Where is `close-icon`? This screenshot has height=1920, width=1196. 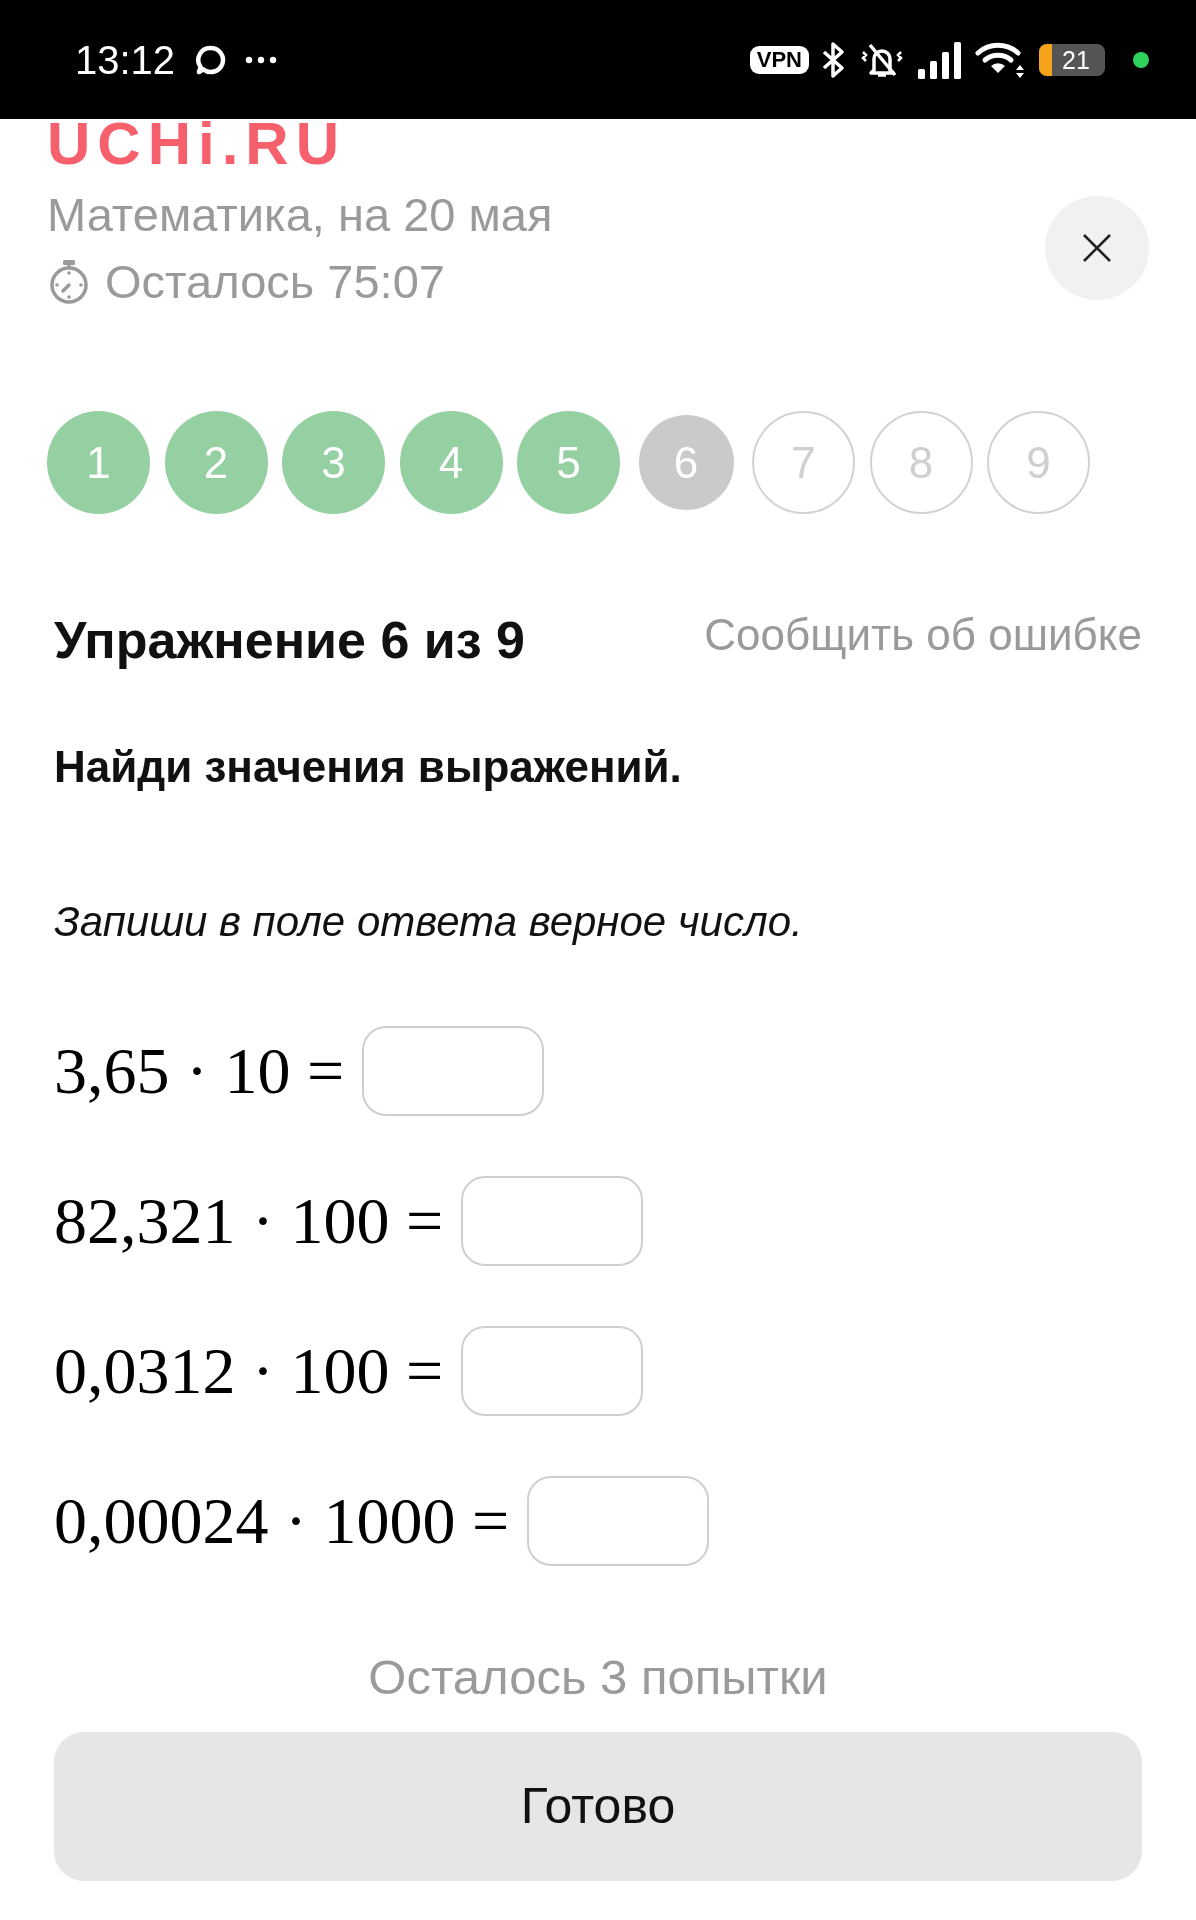 close-icon is located at coordinates (1097, 248).